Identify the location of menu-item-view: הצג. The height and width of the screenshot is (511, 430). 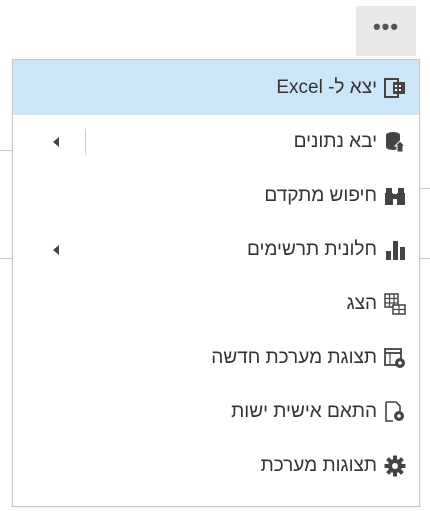
(216, 304).